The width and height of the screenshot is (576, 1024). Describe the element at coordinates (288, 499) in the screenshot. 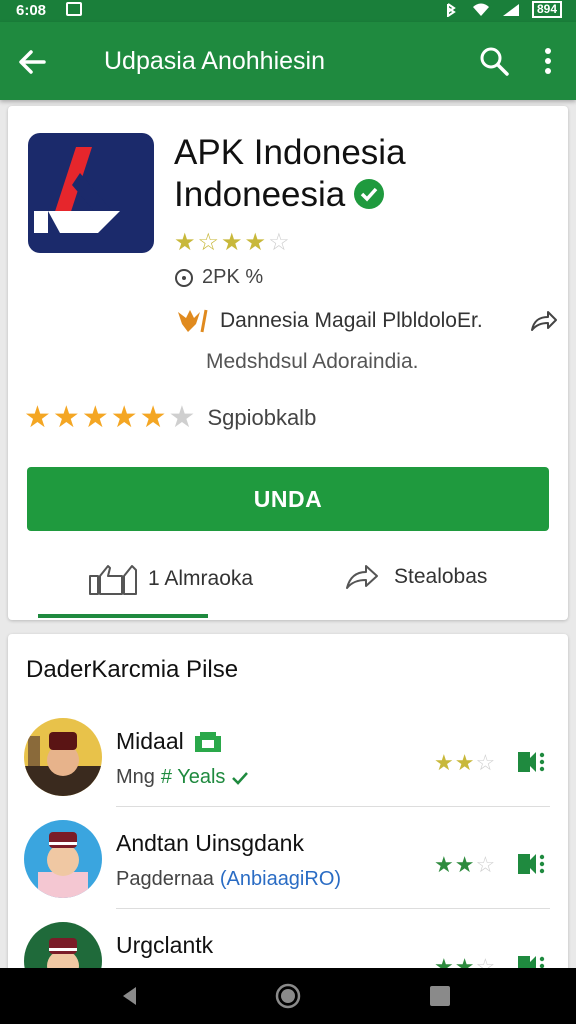

I see `install-button: UNDA` at that location.